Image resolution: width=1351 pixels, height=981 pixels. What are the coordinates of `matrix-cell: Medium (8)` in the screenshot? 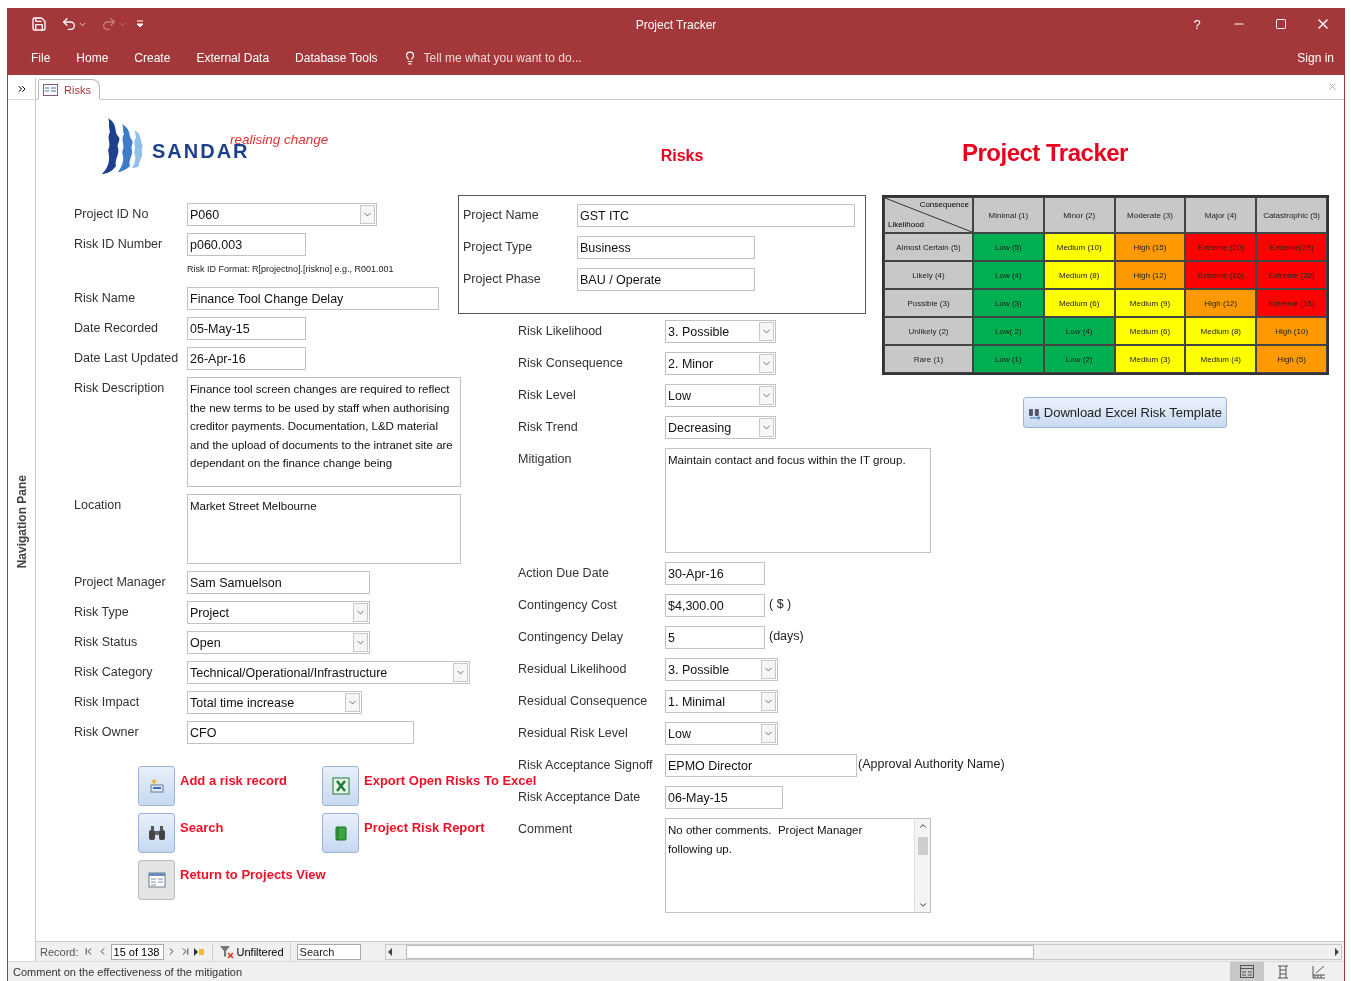 It's located at (1221, 331).